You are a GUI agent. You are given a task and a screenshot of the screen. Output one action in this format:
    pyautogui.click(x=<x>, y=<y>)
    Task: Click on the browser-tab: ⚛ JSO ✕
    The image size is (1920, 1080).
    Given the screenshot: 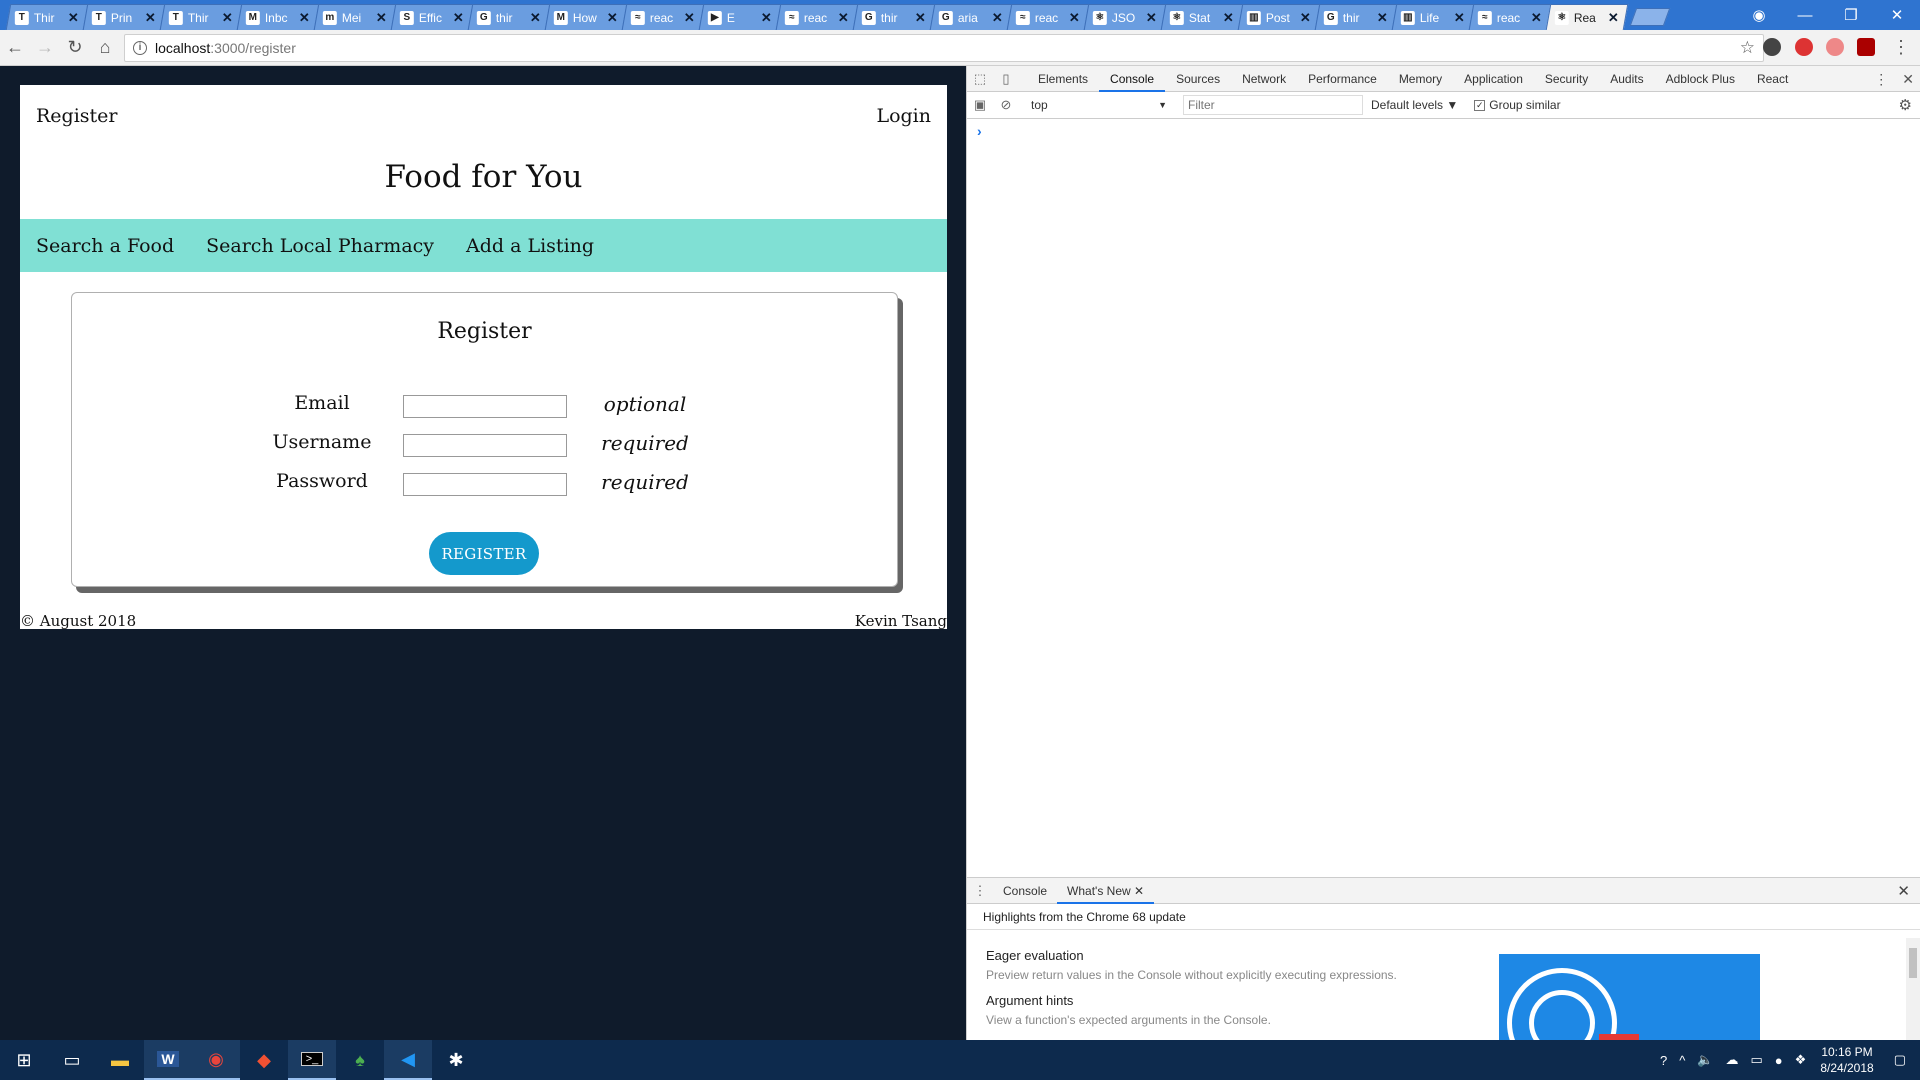 What is the action you would take?
    pyautogui.click(x=1125, y=17)
    